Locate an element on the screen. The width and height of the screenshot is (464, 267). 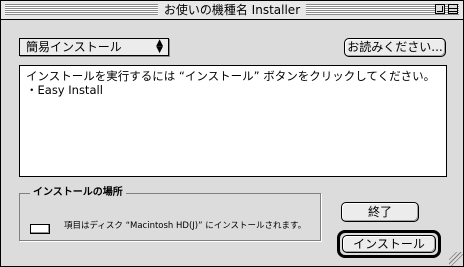
window-title: お使いの機種名 Installer is located at coordinates (232, 10).